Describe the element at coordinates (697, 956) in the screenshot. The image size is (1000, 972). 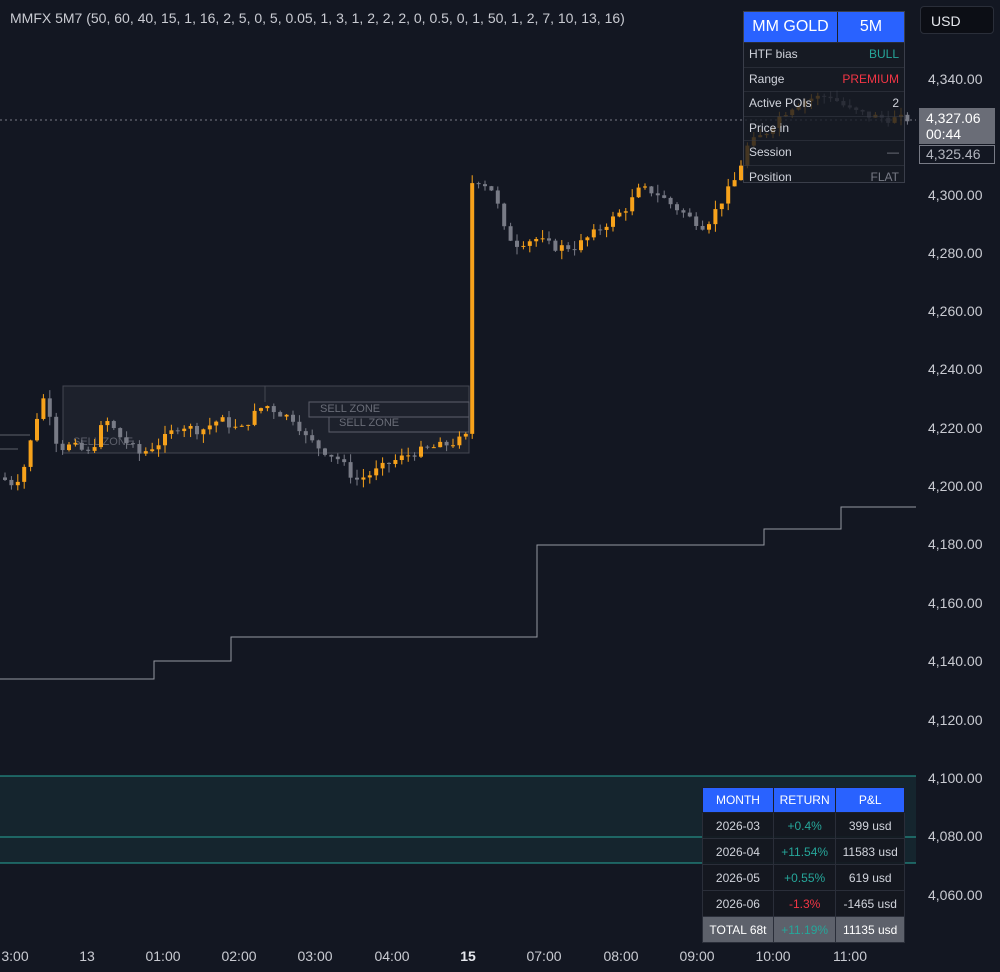
I see `time-tick: 09:00` at that location.